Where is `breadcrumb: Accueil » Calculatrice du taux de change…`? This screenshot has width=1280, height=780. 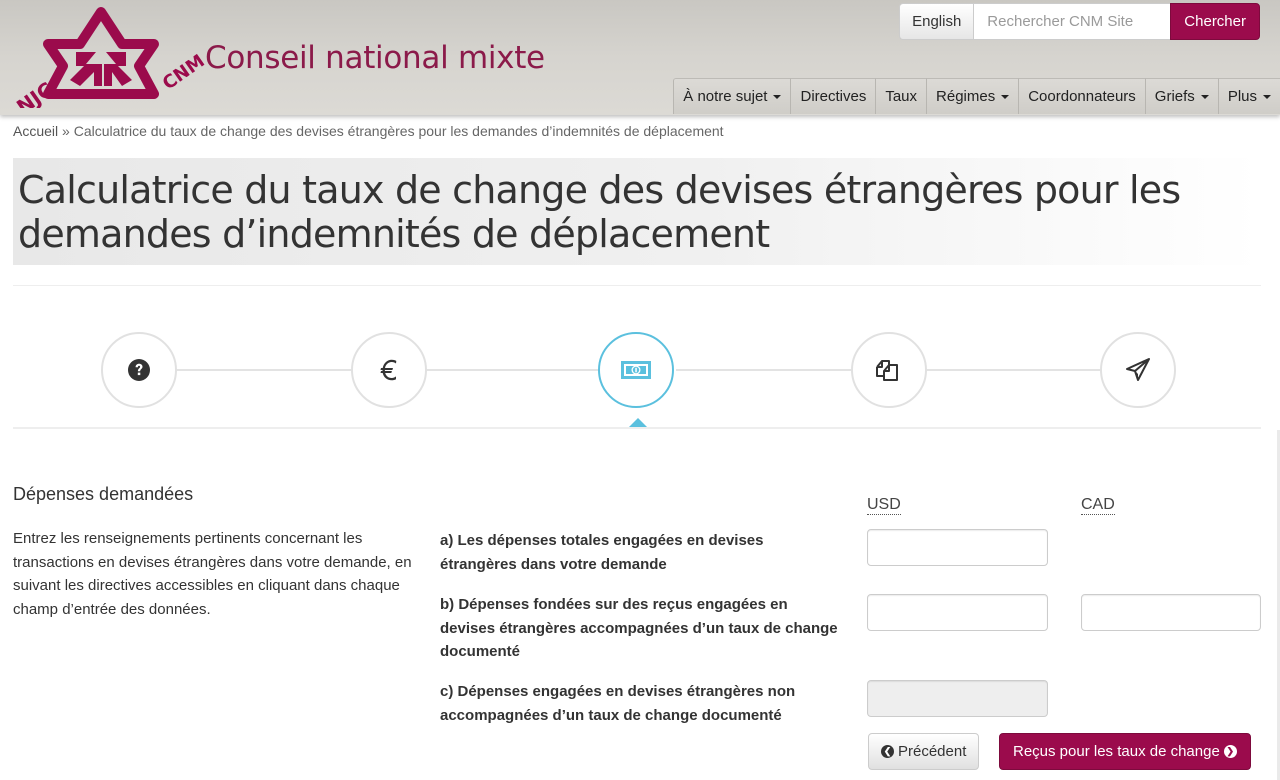 breadcrumb: Accueil » Calculatrice du taux de change… is located at coordinates (368, 131).